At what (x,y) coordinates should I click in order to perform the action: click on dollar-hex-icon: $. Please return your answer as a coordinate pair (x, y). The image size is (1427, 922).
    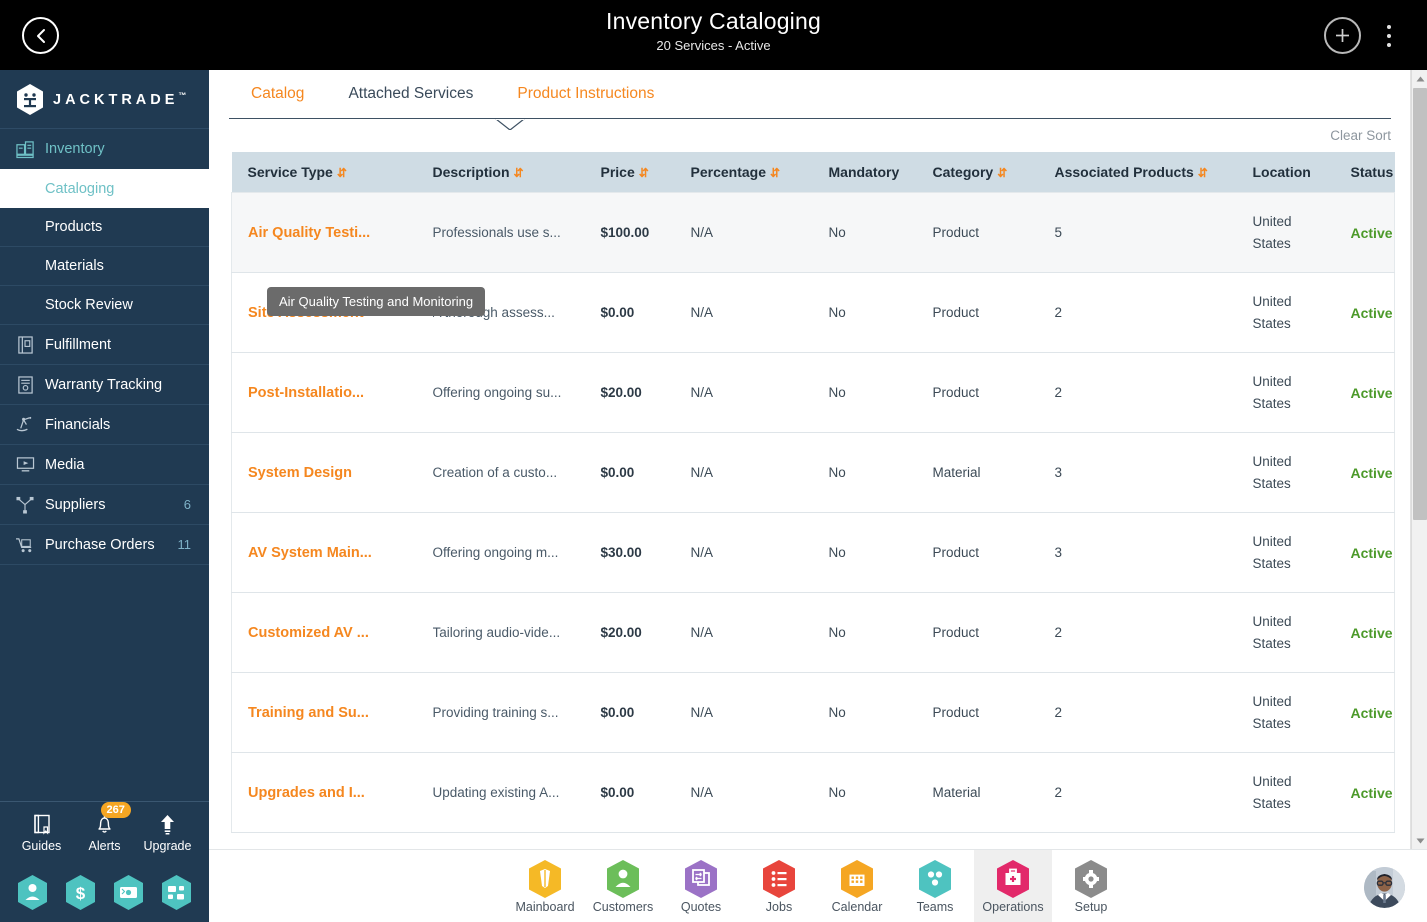
    Looking at the image, I should click on (80, 892).